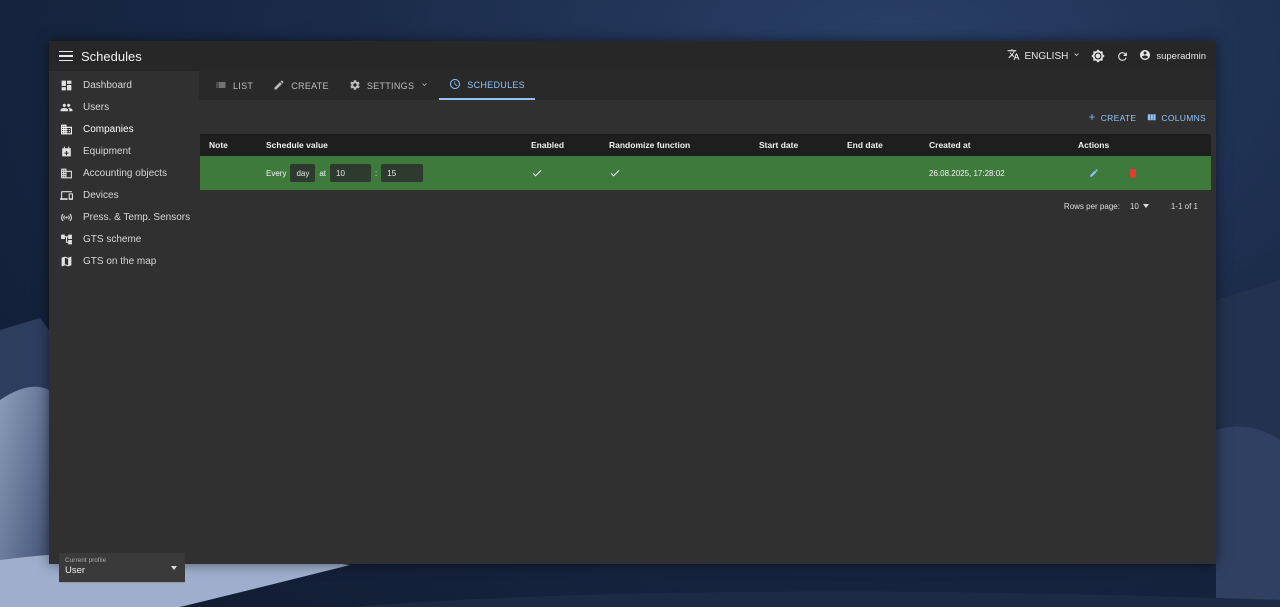 The image size is (1280, 607). I want to click on rows-per-page-label: Rows per page:, so click(1091, 206).